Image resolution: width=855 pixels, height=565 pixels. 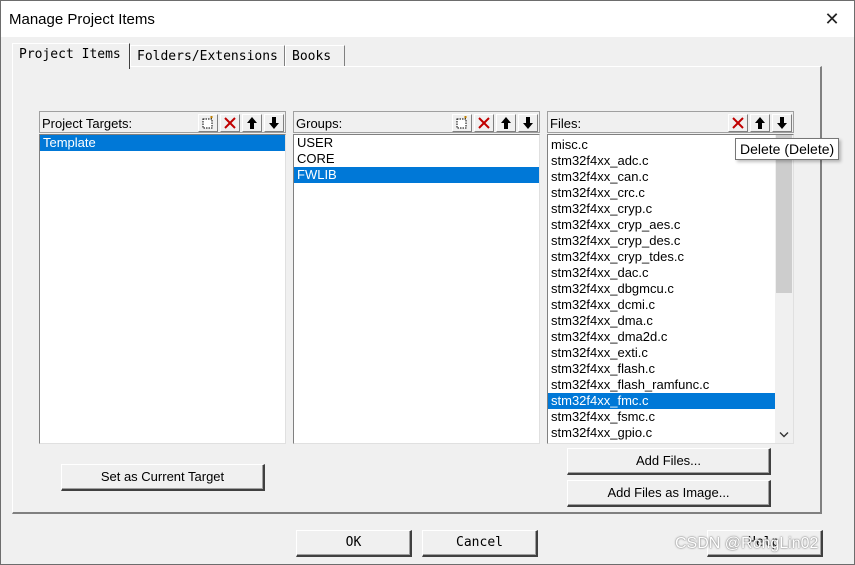 What do you see at coordinates (661, 273) in the screenshot?
I see `file-item: stm32f4xx_dac.c` at bounding box center [661, 273].